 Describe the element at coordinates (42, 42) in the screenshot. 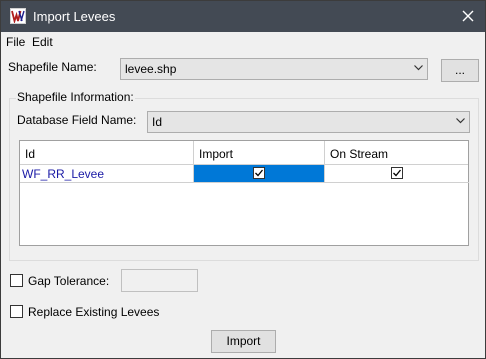

I see `menu-edit: Edit` at that location.